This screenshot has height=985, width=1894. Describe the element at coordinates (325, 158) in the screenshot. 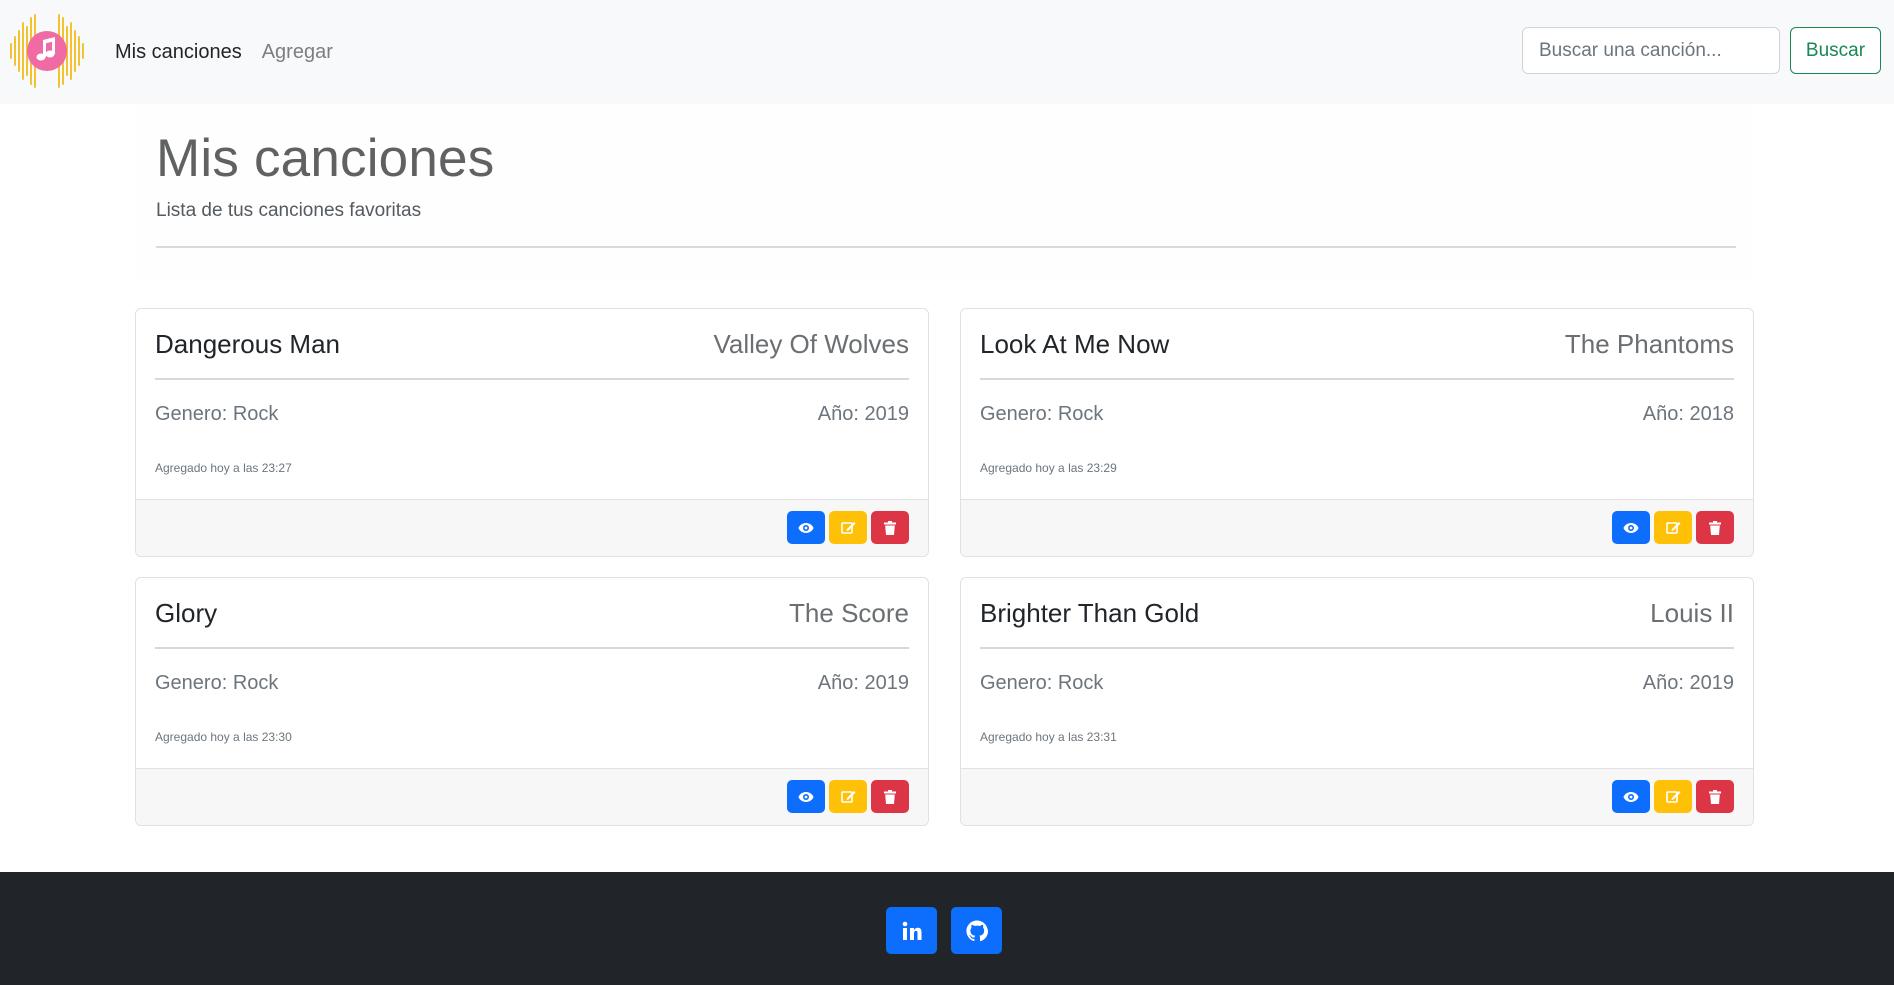

I see `page-title: Mis canciones` at that location.